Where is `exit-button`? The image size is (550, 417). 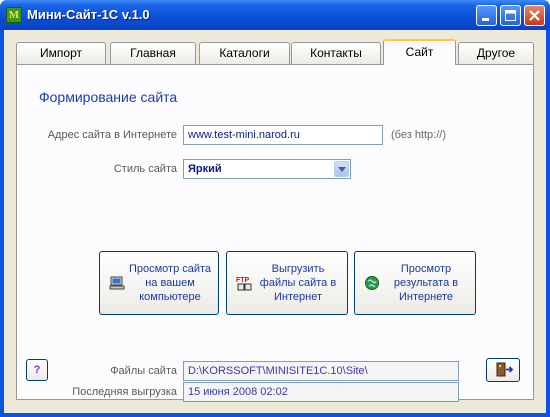 exit-button is located at coordinates (503, 370).